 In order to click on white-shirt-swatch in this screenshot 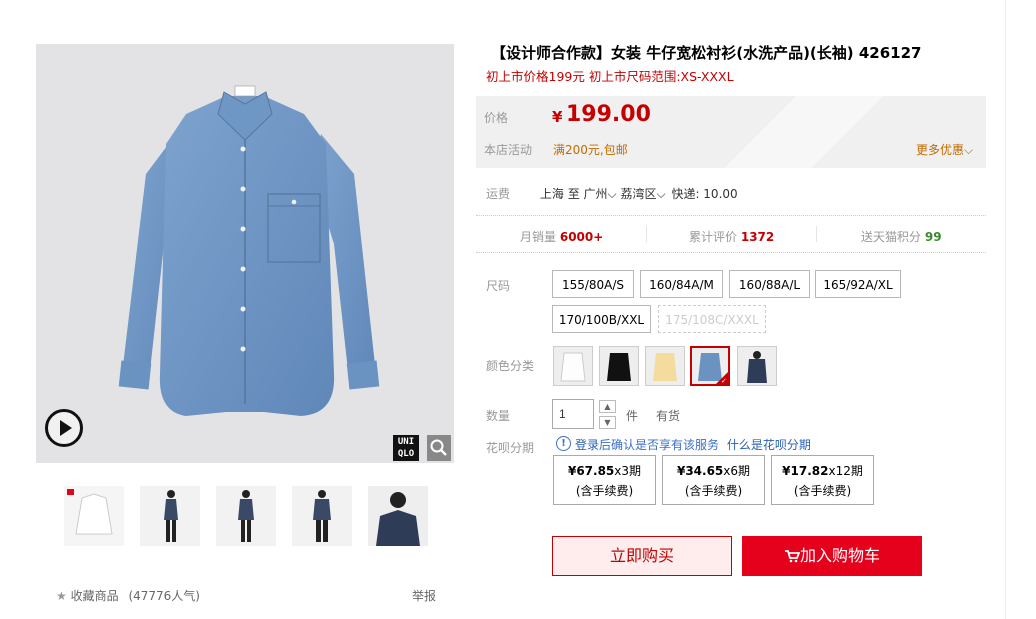, I will do `click(573, 366)`.